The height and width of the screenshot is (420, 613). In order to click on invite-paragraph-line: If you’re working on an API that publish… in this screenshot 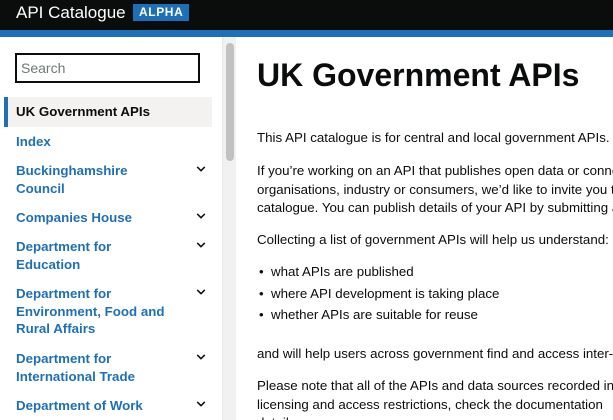, I will do `click(435, 170)`.